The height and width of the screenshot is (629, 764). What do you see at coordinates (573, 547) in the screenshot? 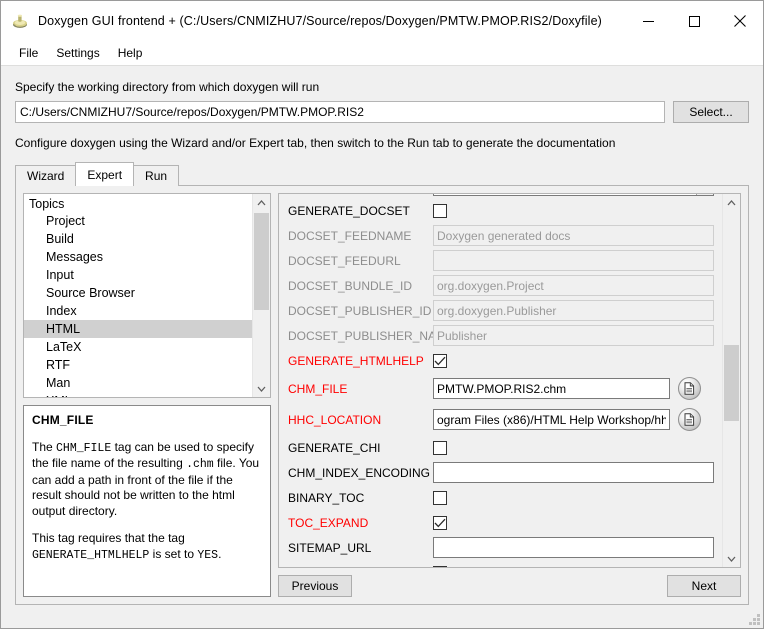
I see `input-sitemap-url` at bounding box center [573, 547].